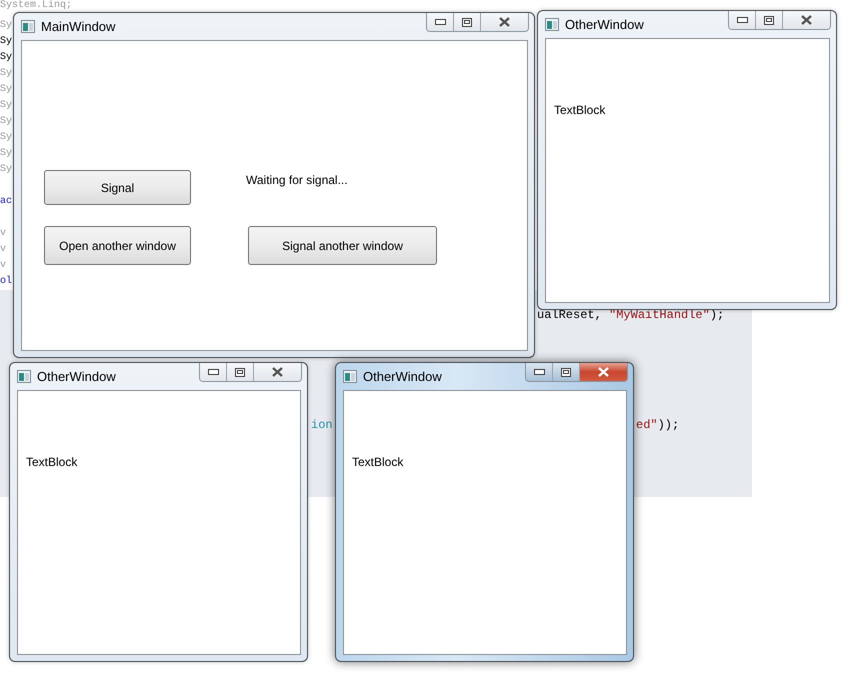  I want to click on code-line: ol, so click(6, 282).